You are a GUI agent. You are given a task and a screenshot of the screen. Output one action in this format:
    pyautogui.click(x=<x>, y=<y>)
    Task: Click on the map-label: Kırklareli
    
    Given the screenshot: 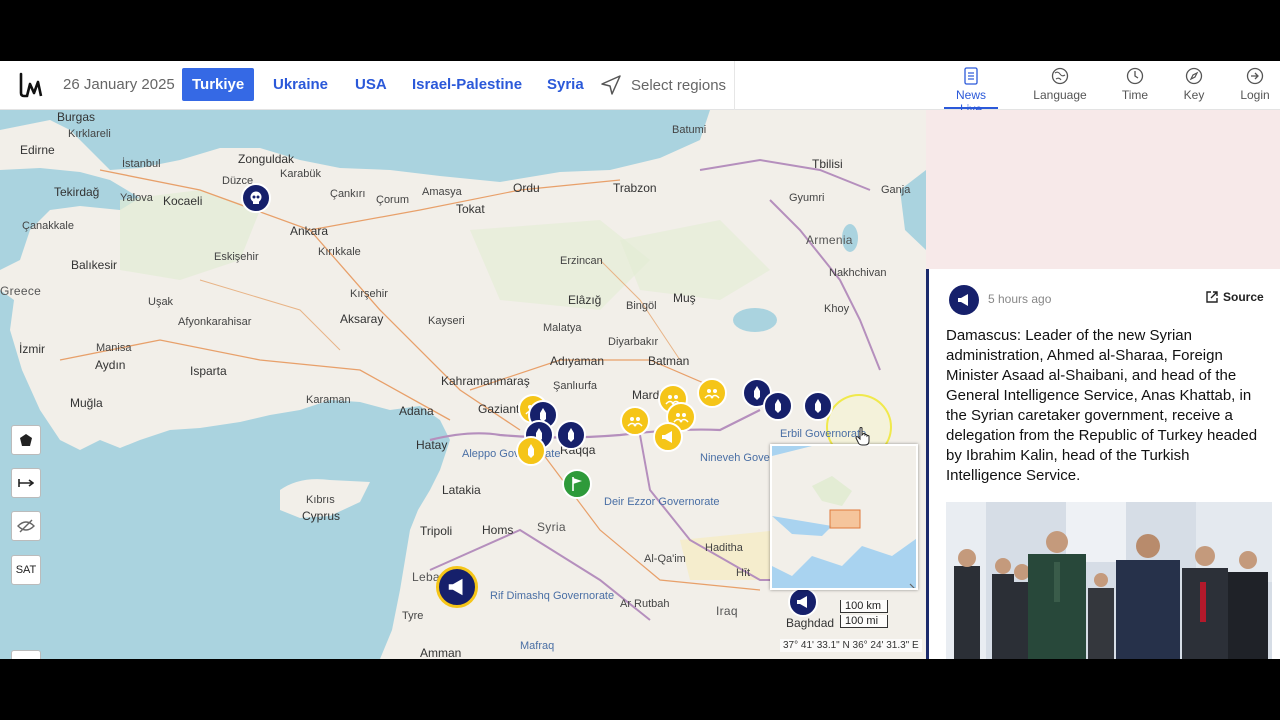 What is the action you would take?
    pyautogui.click(x=89, y=134)
    